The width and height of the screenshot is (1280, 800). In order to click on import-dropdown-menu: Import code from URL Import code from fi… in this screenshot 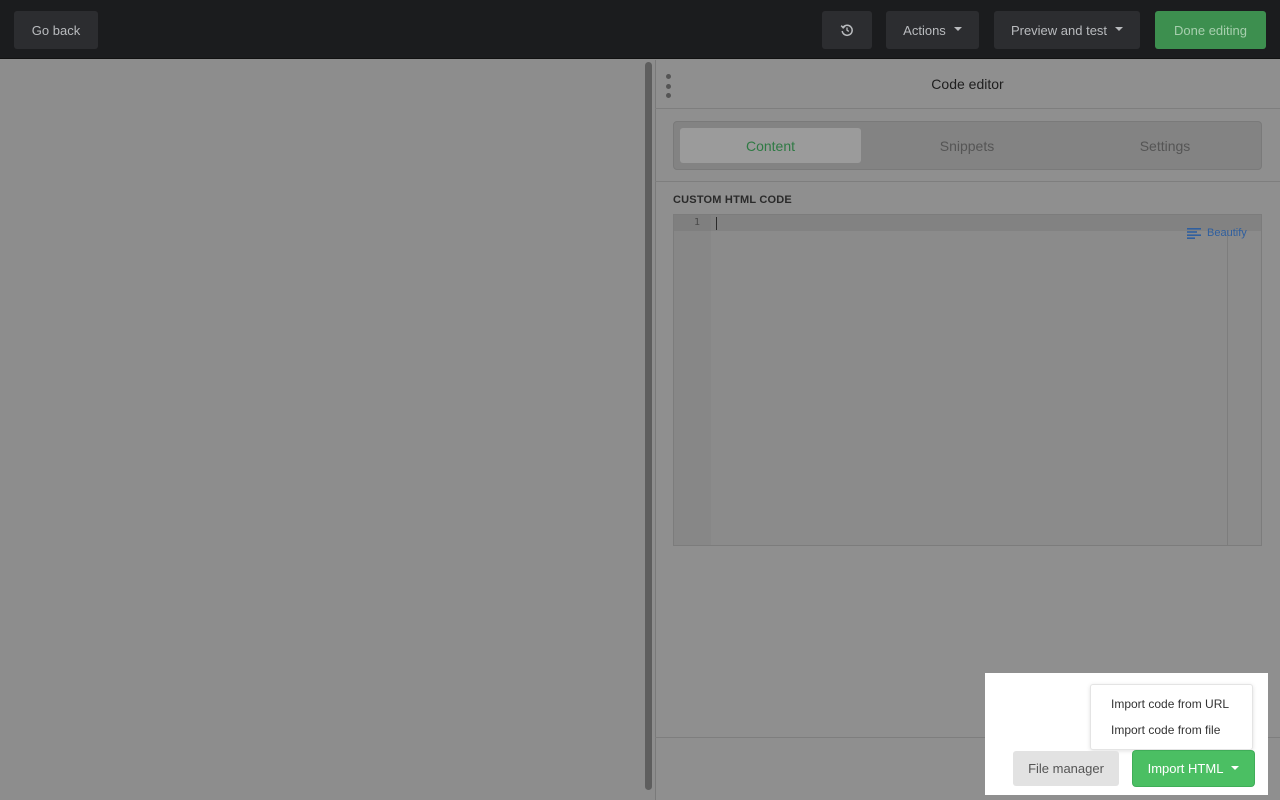, I will do `click(1171, 717)`.